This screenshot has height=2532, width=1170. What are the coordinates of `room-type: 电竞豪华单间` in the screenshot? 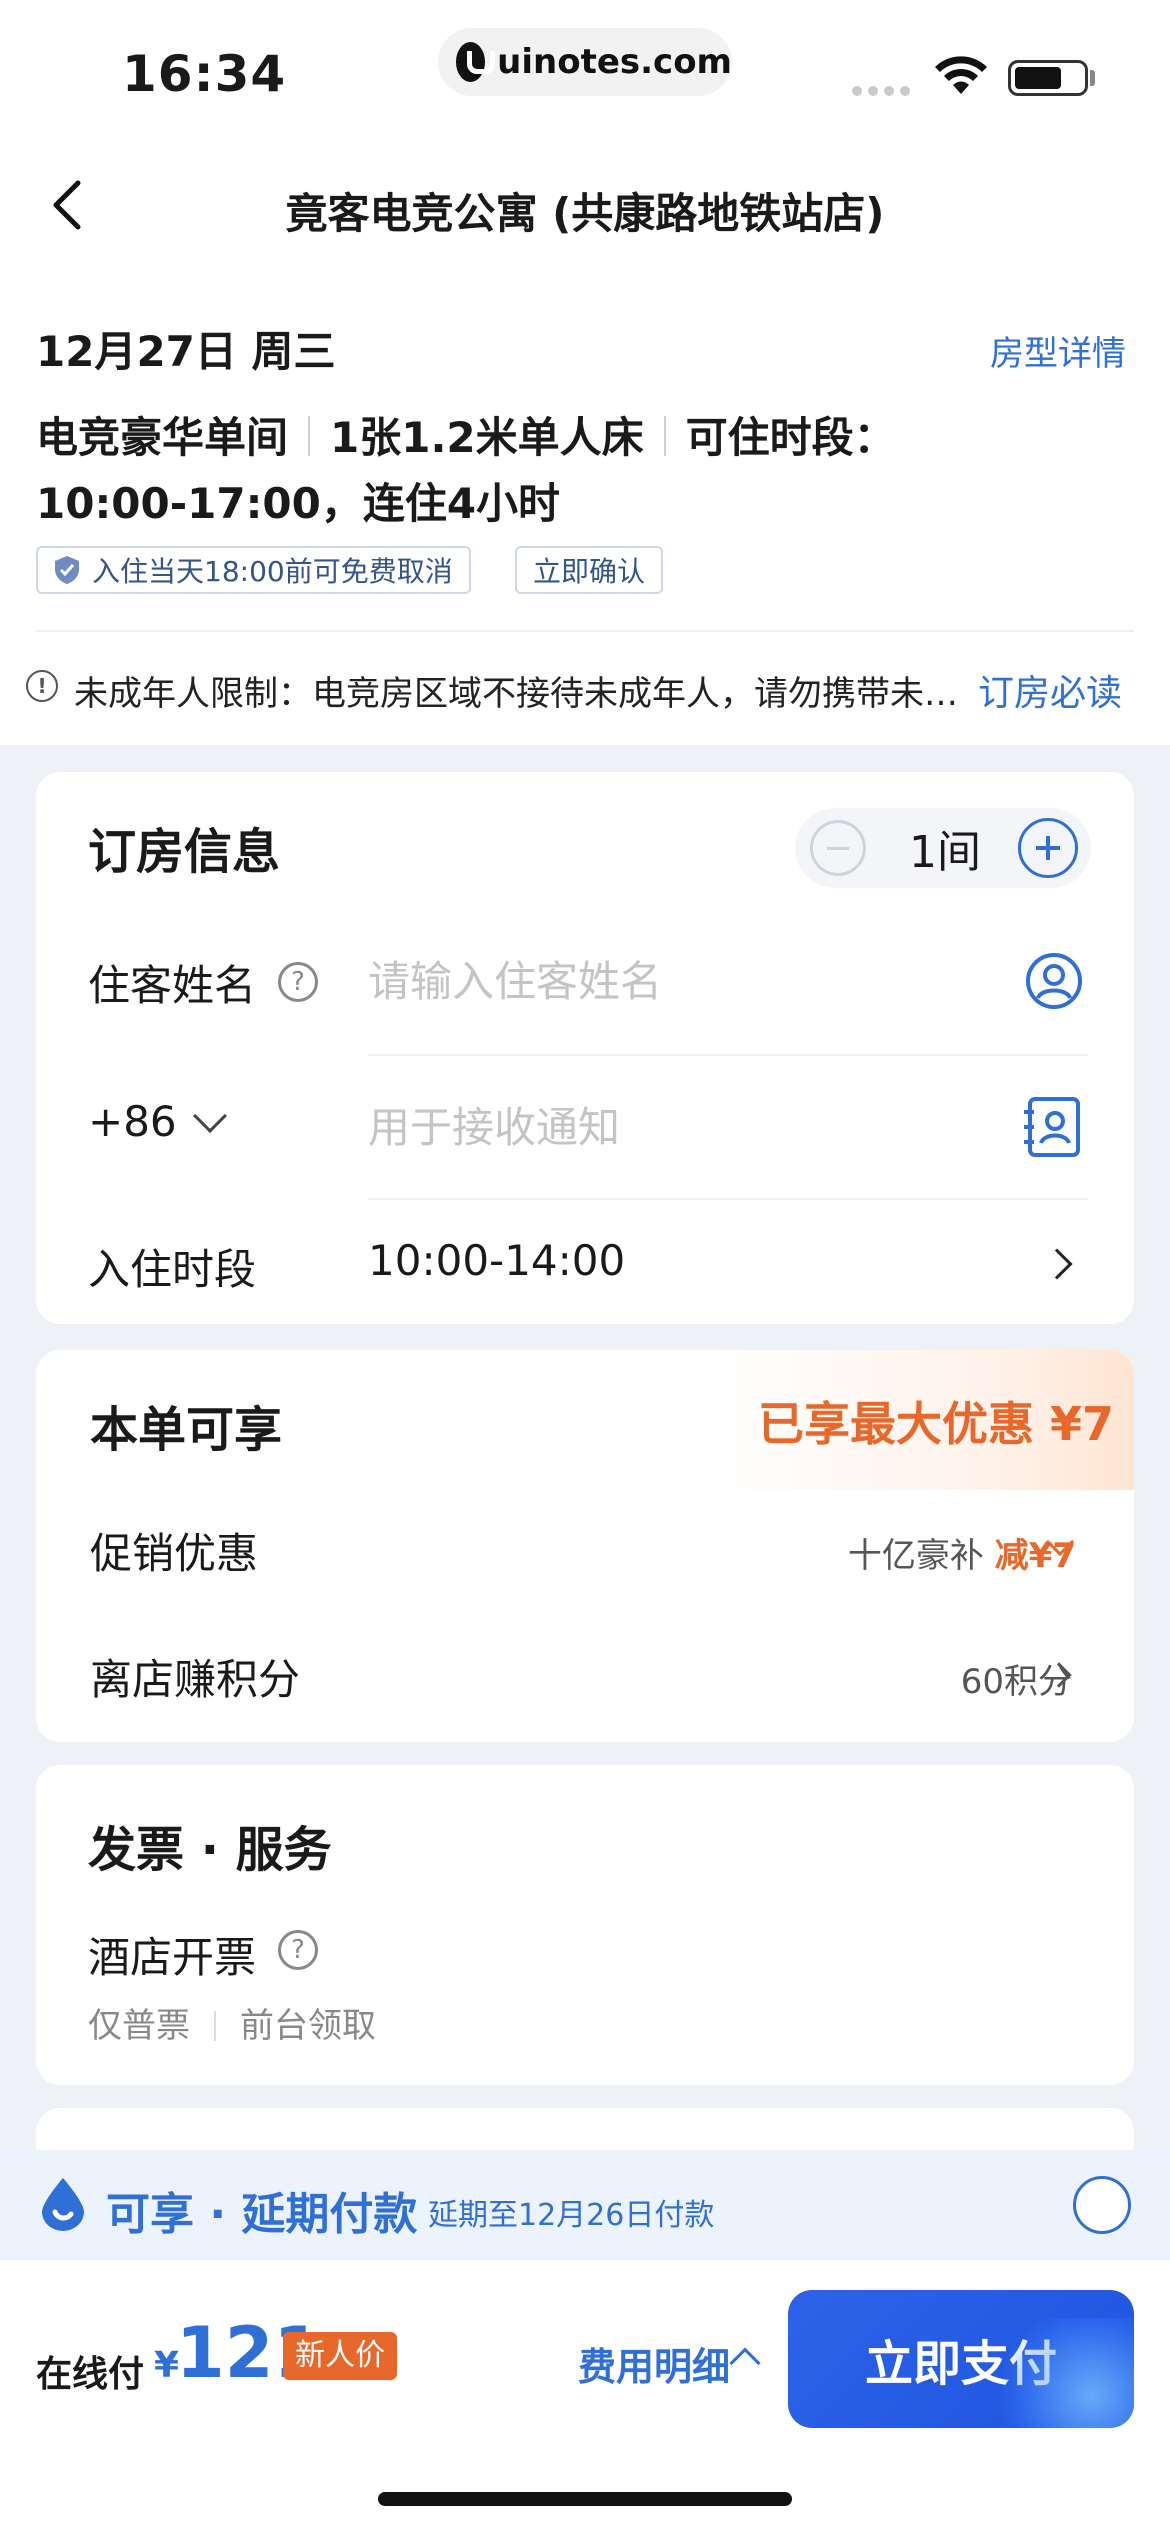 It's located at (162, 437).